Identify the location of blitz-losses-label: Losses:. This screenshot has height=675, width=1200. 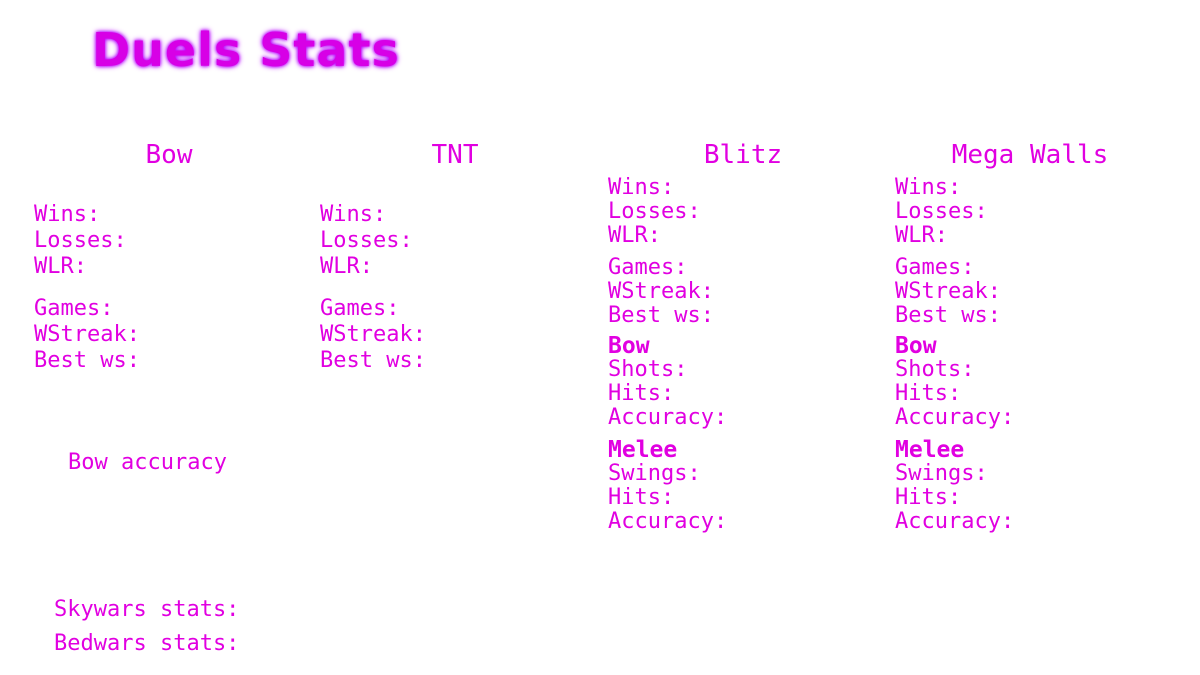
(654, 211).